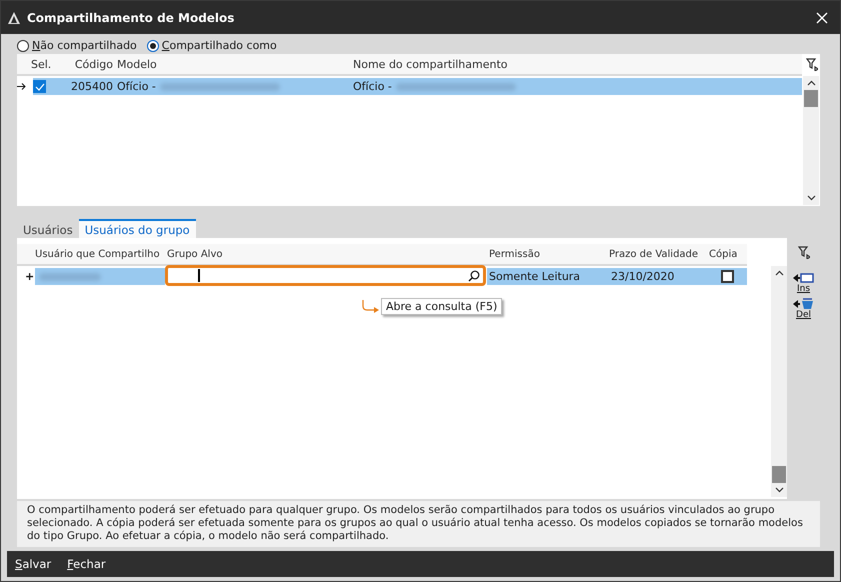 The height and width of the screenshot is (582, 841). Describe the element at coordinates (514, 254) in the screenshot. I see `column-header: Permissão` at that location.